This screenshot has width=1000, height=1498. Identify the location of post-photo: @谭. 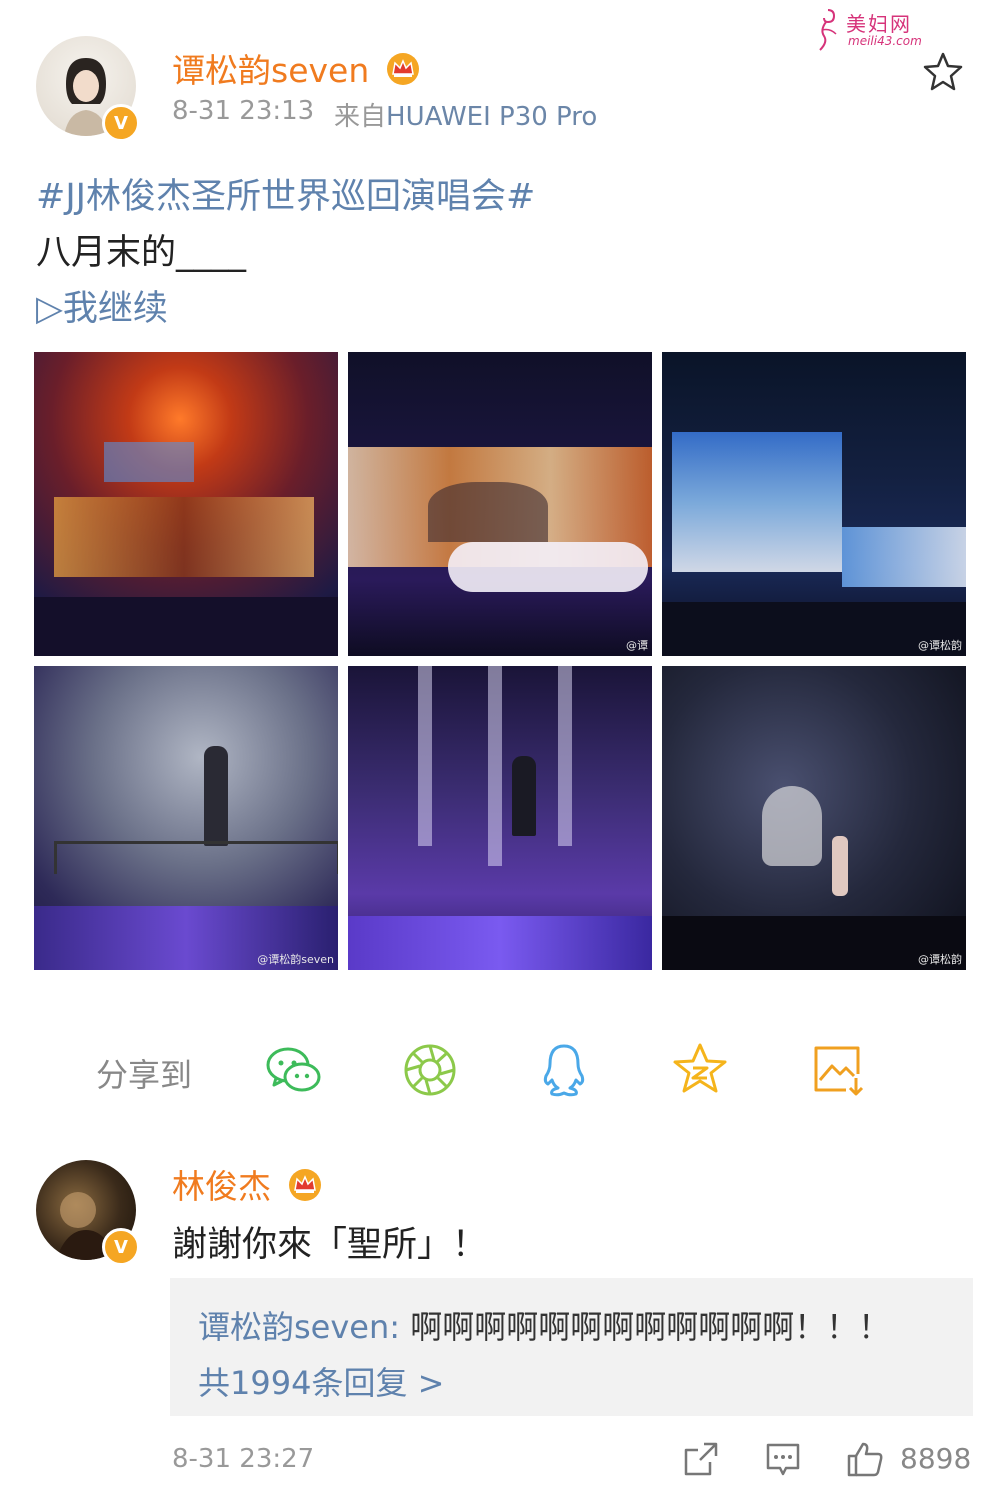
(500, 504).